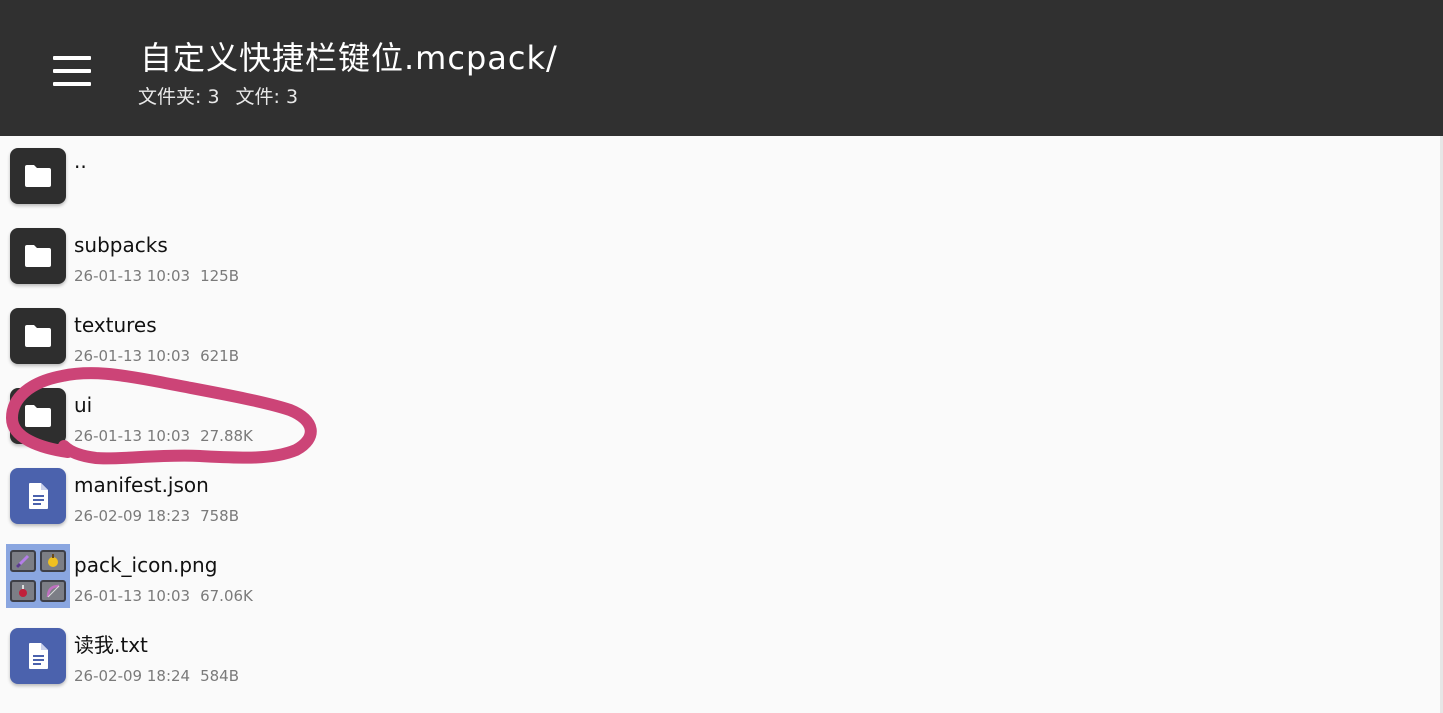  I want to click on file-size: 584B, so click(220, 676).